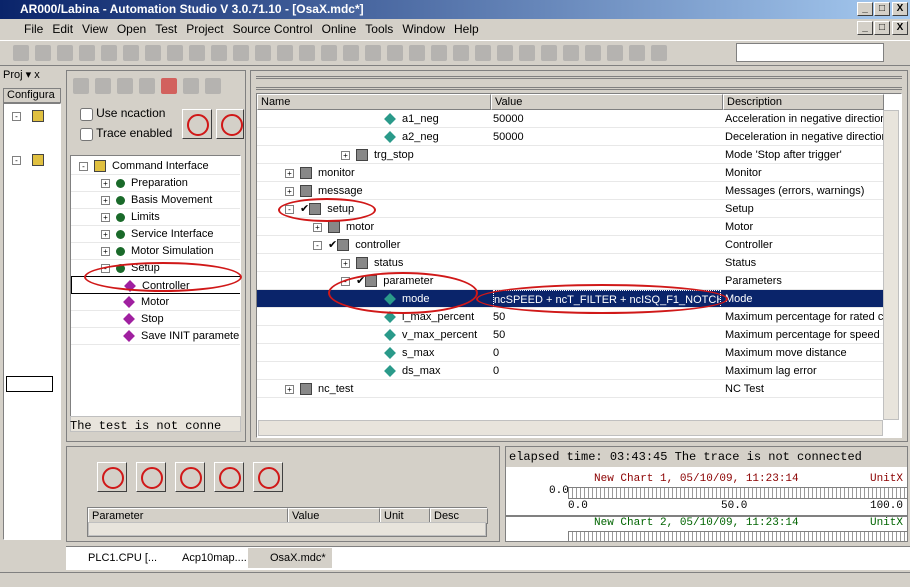 The height and width of the screenshot is (587, 910). I want to click on menu-help: Help, so click(466, 29).